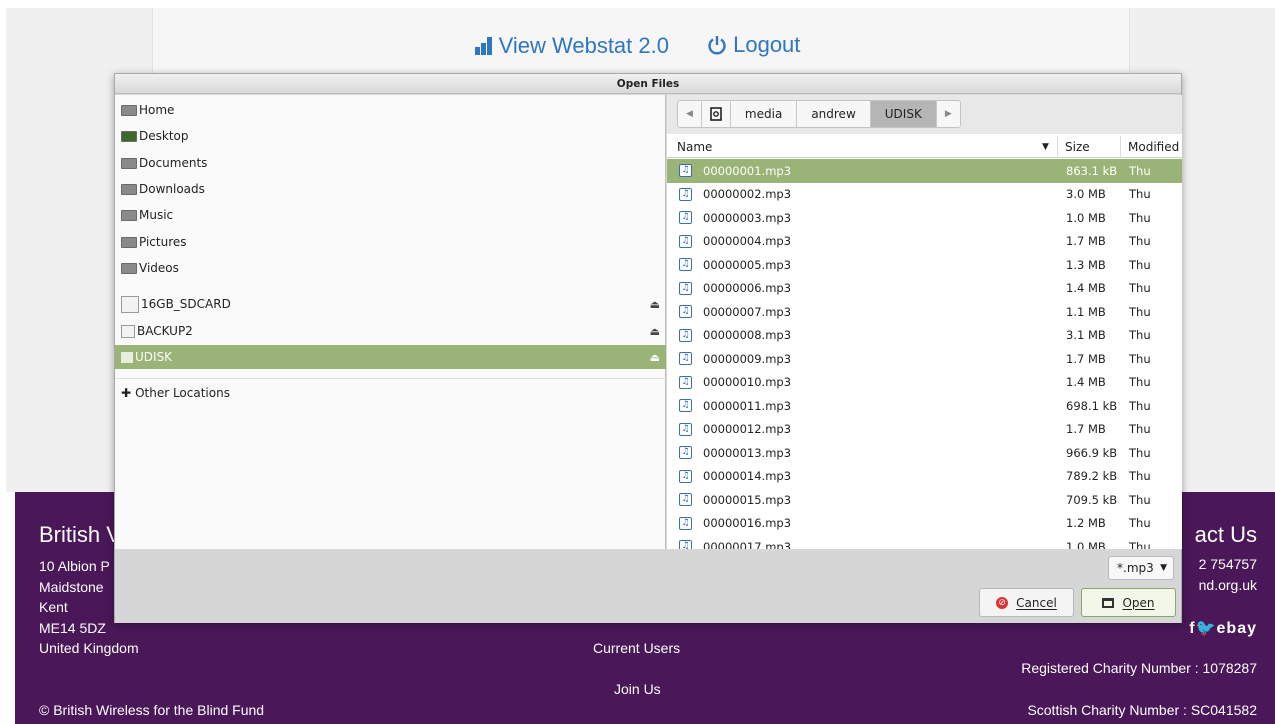 This screenshot has height=724, width=1275. Describe the element at coordinates (1223, 628) in the screenshot. I see `social-icons: f🐦ebay` at that location.